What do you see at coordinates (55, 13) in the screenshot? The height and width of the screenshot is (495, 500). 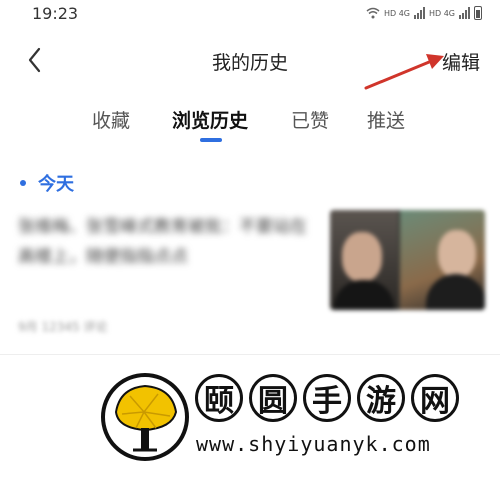 I see `status-time: 19:23` at bounding box center [55, 13].